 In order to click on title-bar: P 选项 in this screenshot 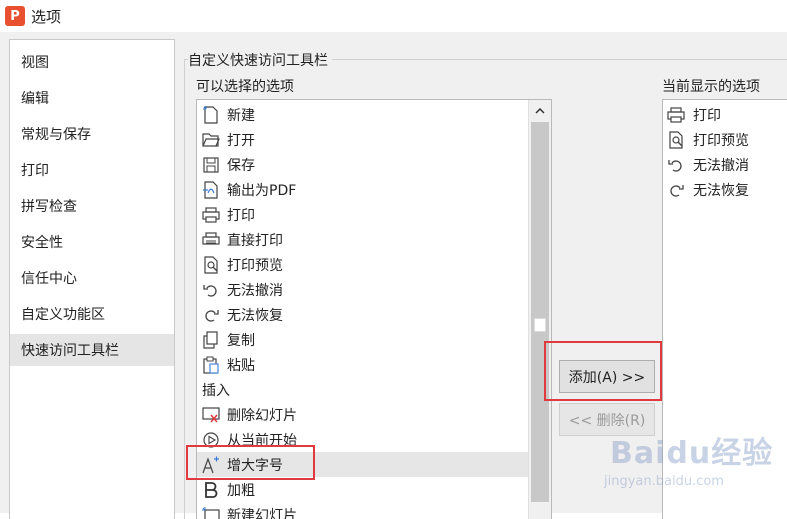, I will do `click(393, 16)`.